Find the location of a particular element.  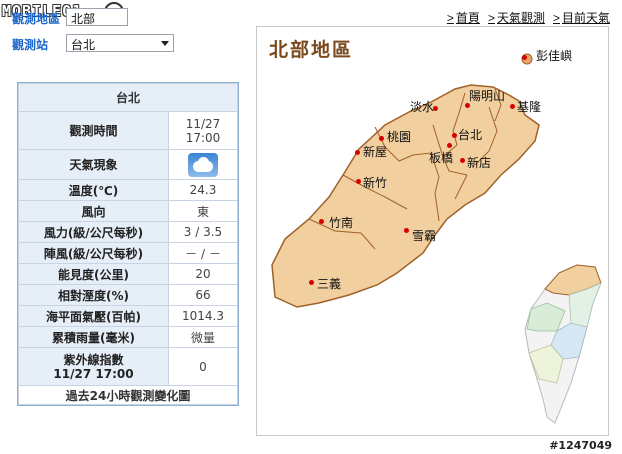

city-xueba: 雪霸 is located at coordinates (424, 236).